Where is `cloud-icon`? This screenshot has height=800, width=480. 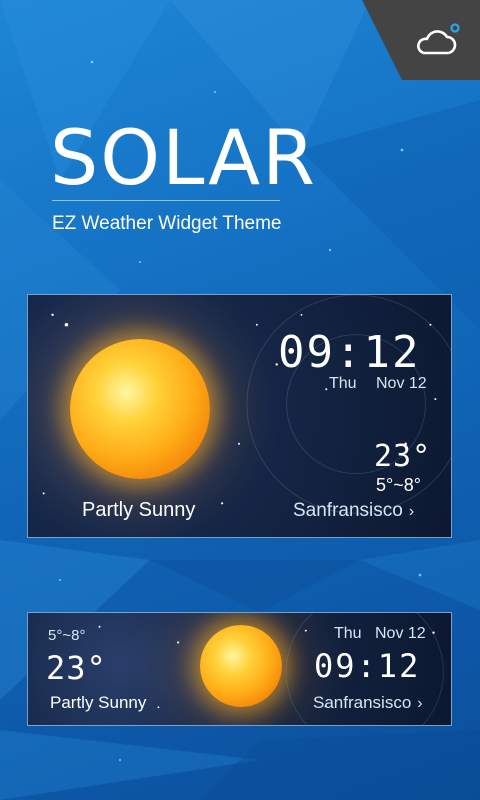 cloud-icon is located at coordinates (438, 40).